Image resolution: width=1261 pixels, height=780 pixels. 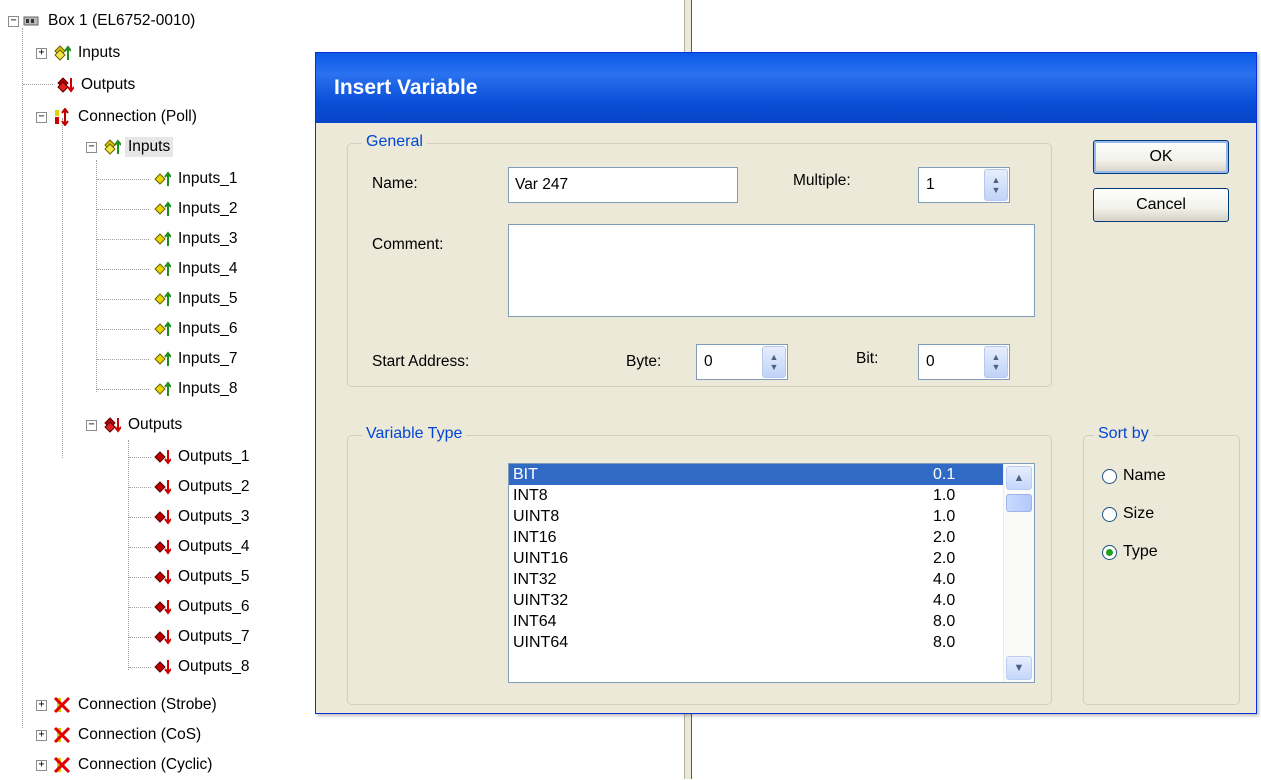 What do you see at coordinates (125, 765) in the screenshot?
I see `tree-node-connection-cyclic: + Connection (Cyclic)` at bounding box center [125, 765].